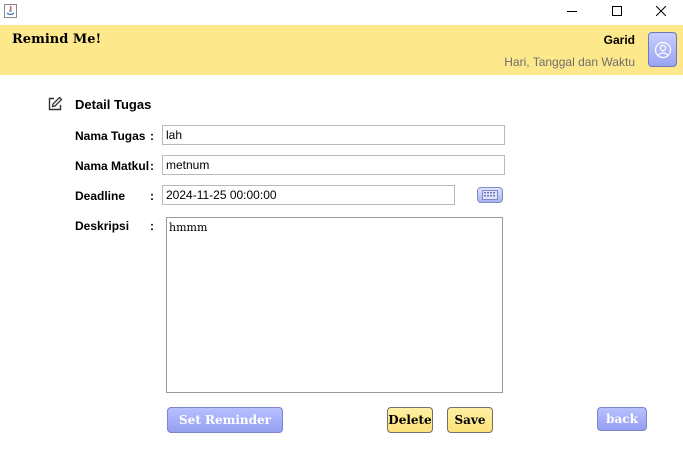 The height and width of the screenshot is (464, 683). What do you see at coordinates (470, 420) in the screenshot?
I see `save-button: Save` at bounding box center [470, 420].